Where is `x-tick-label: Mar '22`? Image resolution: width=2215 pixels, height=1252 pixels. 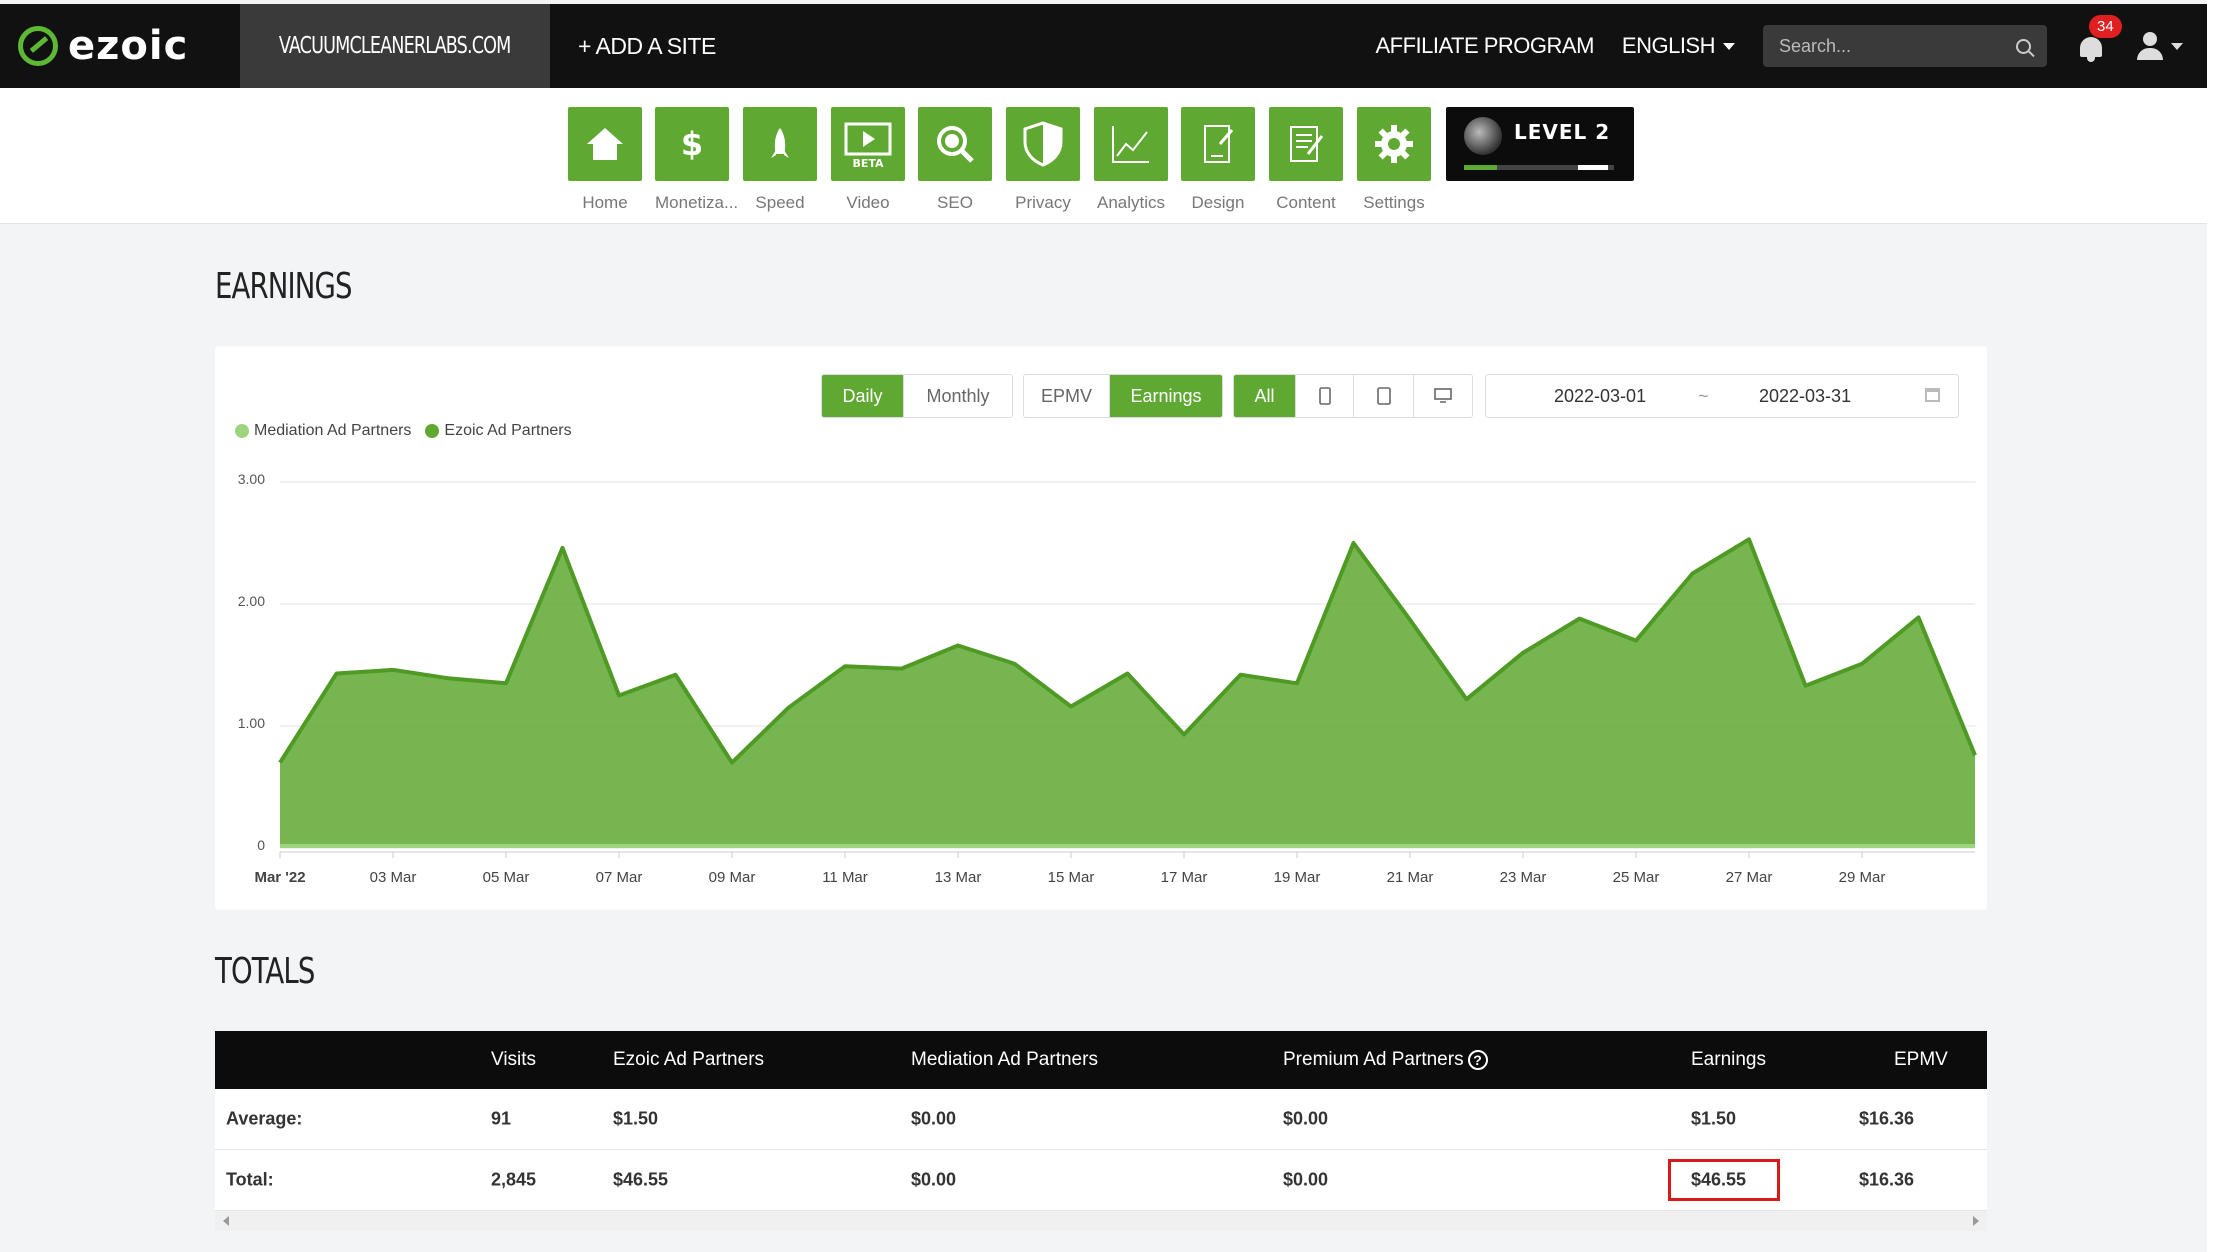
x-tick-label: Mar '22 is located at coordinates (279, 877).